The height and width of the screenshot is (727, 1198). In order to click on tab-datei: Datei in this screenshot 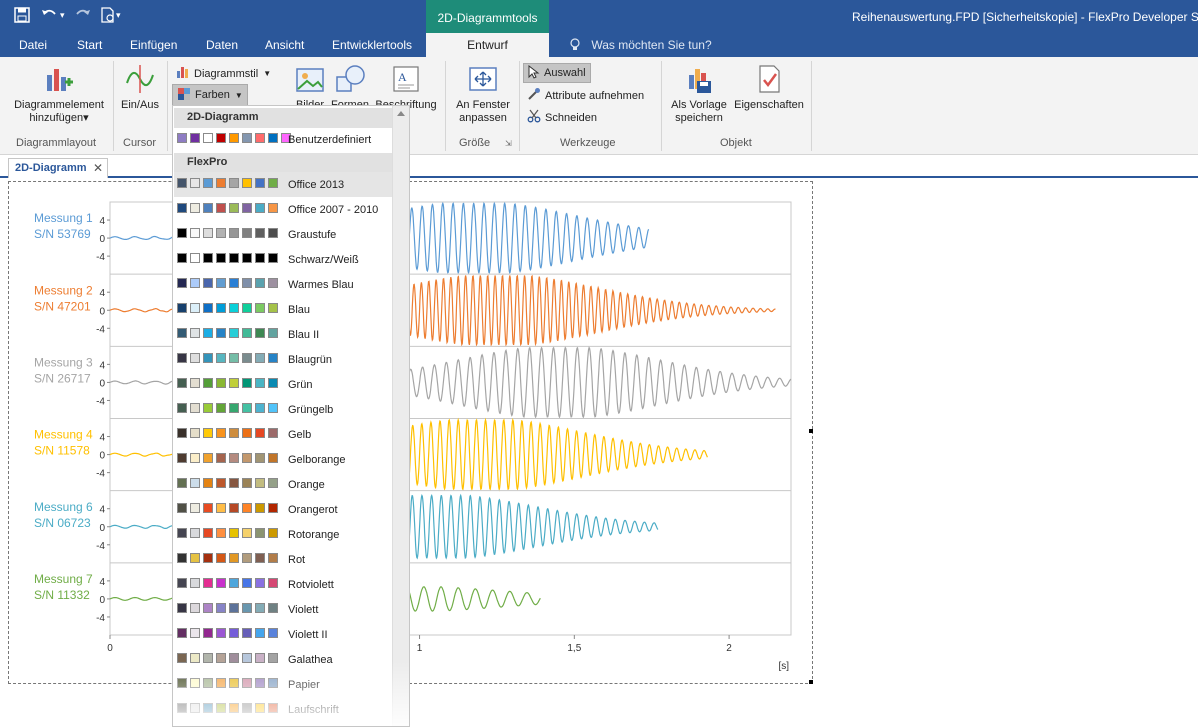, I will do `click(33, 45)`.